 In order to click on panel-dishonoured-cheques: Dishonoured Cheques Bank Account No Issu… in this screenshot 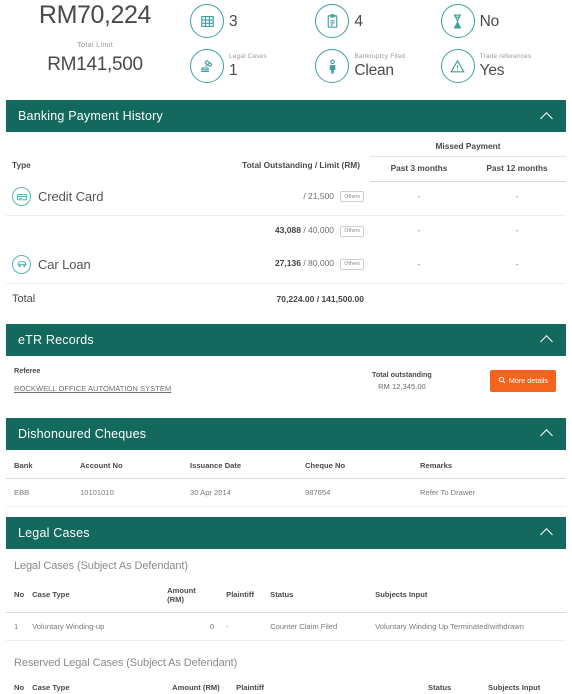, I will do `click(286, 462)`.